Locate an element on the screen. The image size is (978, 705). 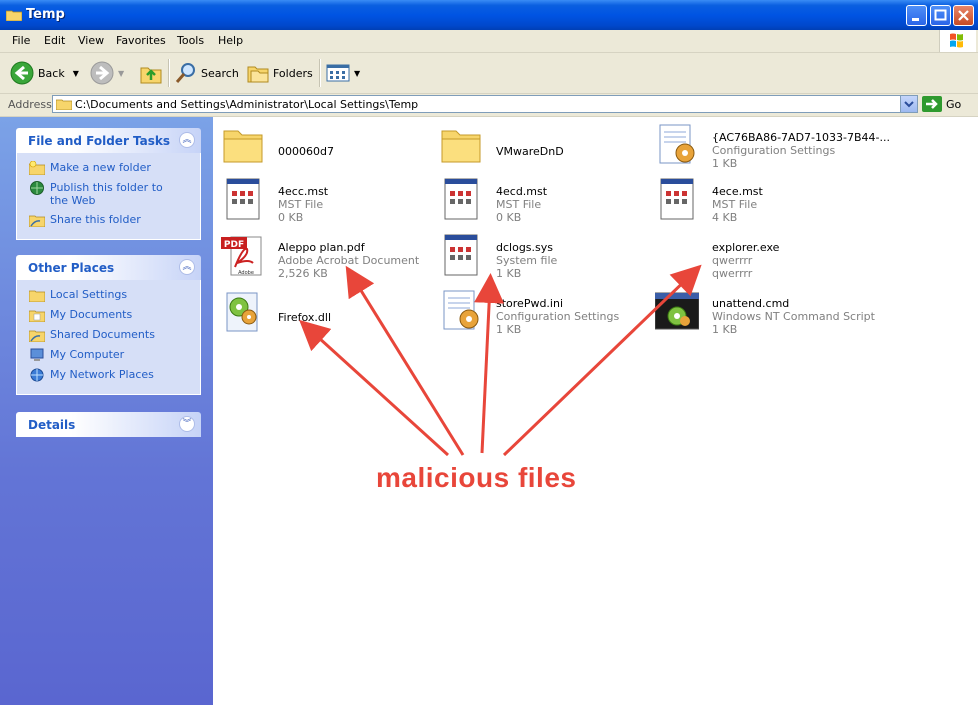
forward-button: ▼ is located at coordinates (107, 73).